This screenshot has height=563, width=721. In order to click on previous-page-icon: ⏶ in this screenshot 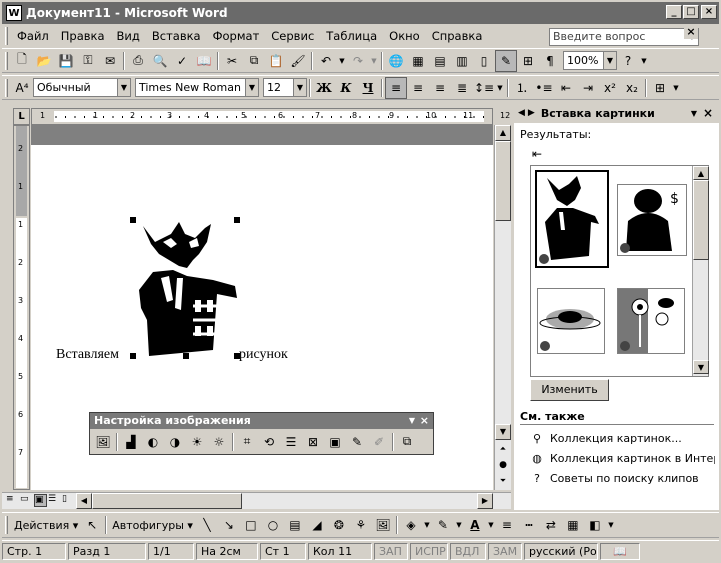, I will do `click(503, 449)`.